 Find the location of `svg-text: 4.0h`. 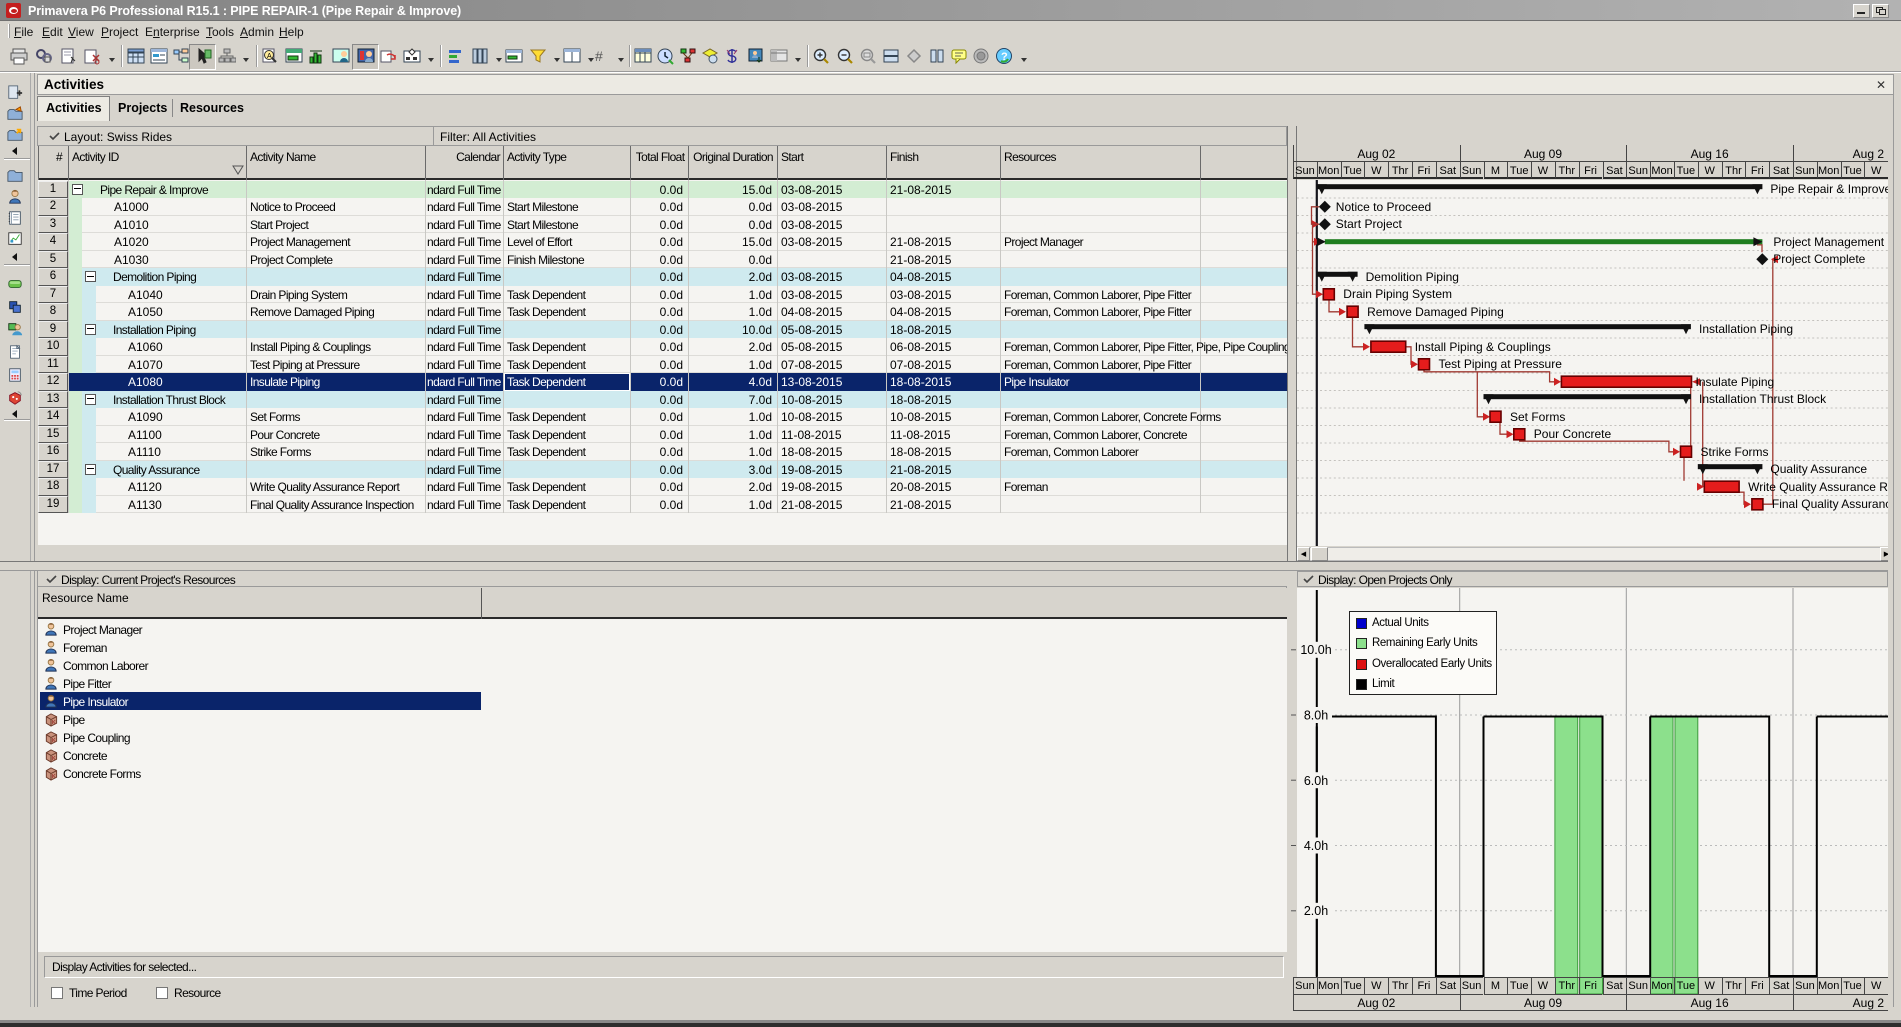

svg-text: 4.0h is located at coordinates (1316, 846).